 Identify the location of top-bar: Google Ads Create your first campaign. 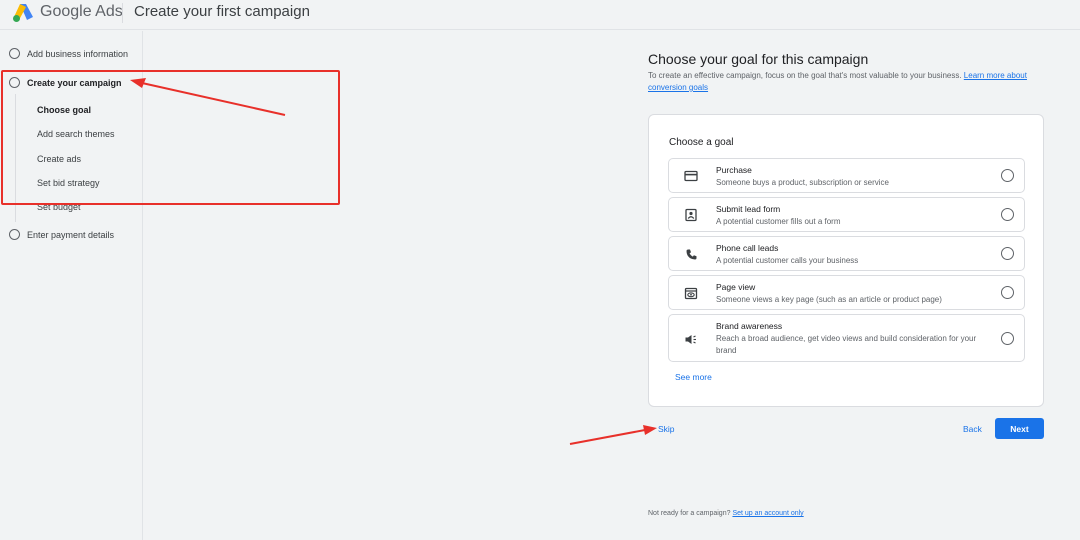
(540, 15).